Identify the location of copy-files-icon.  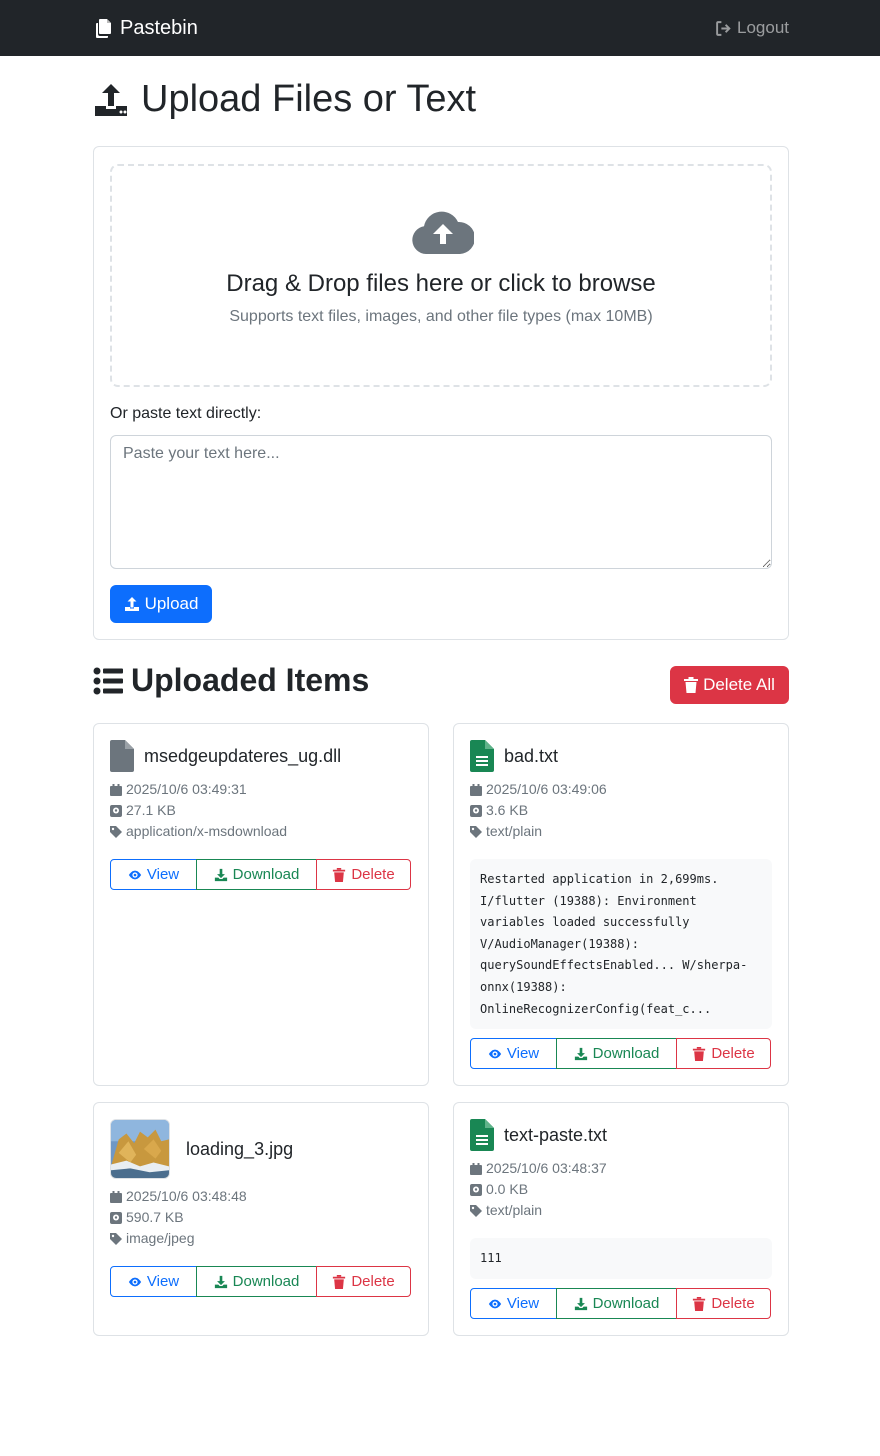
(103, 28).